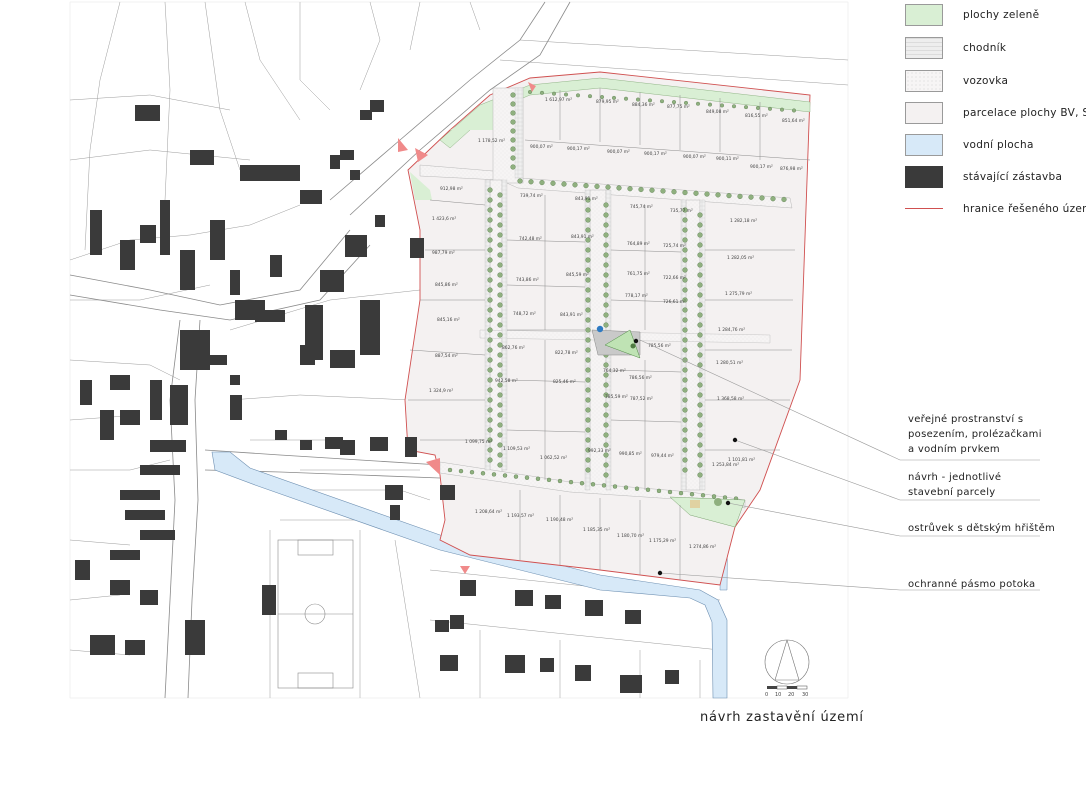  Describe the element at coordinates (924, 177) in the screenshot. I see `legend-swatch-buildings` at that location.